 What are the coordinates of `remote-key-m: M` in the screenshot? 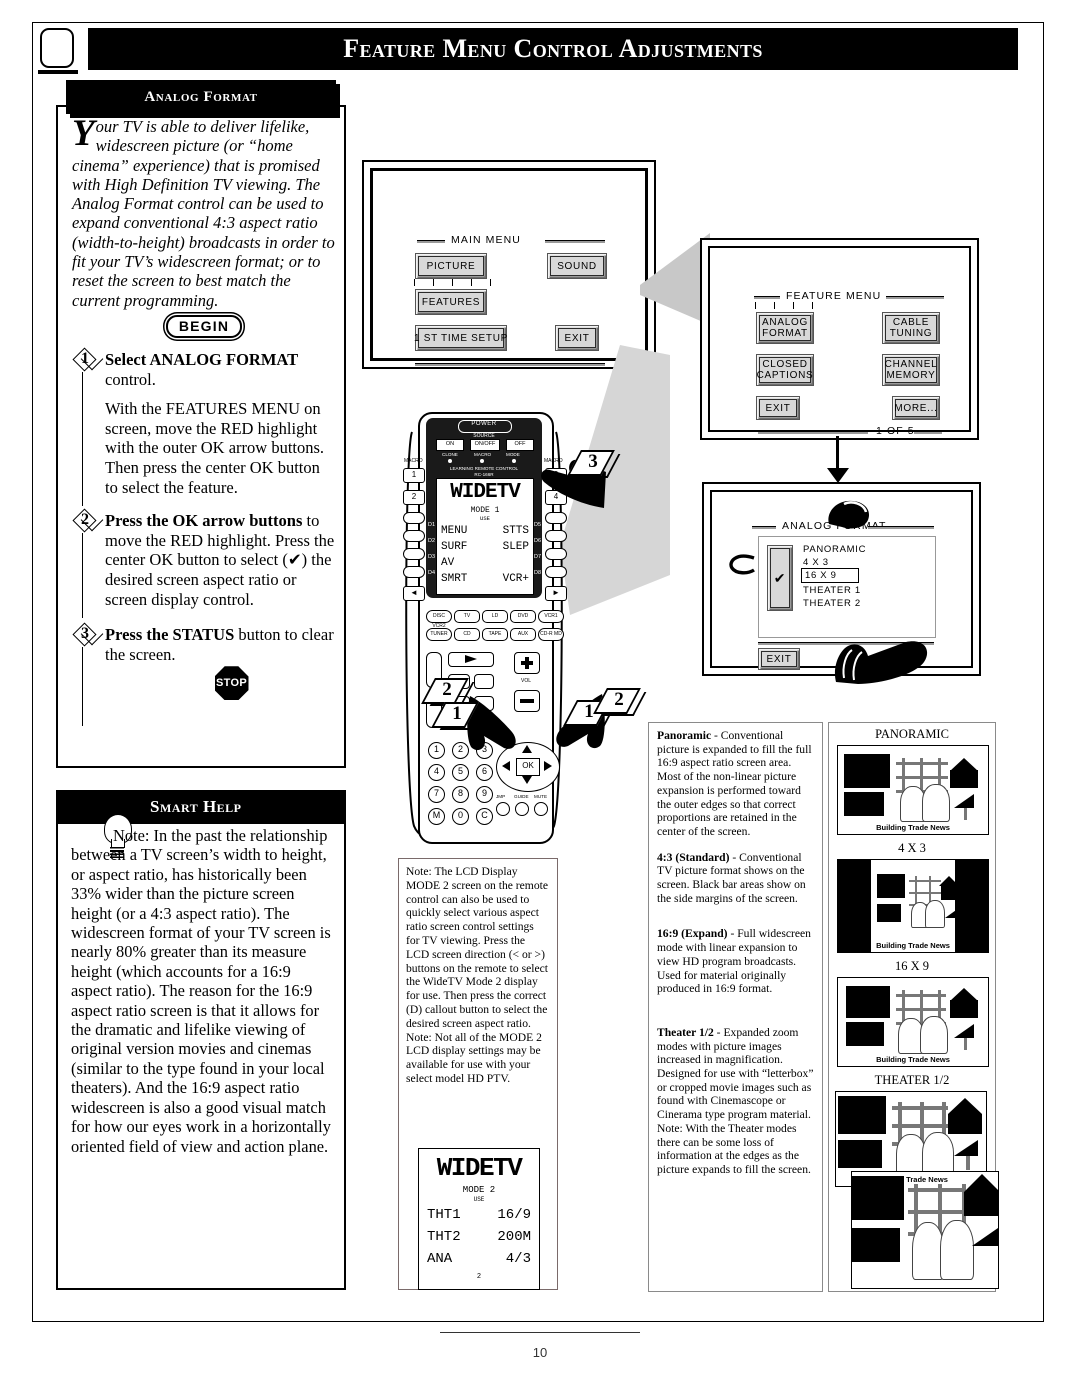 It's located at (436, 816).